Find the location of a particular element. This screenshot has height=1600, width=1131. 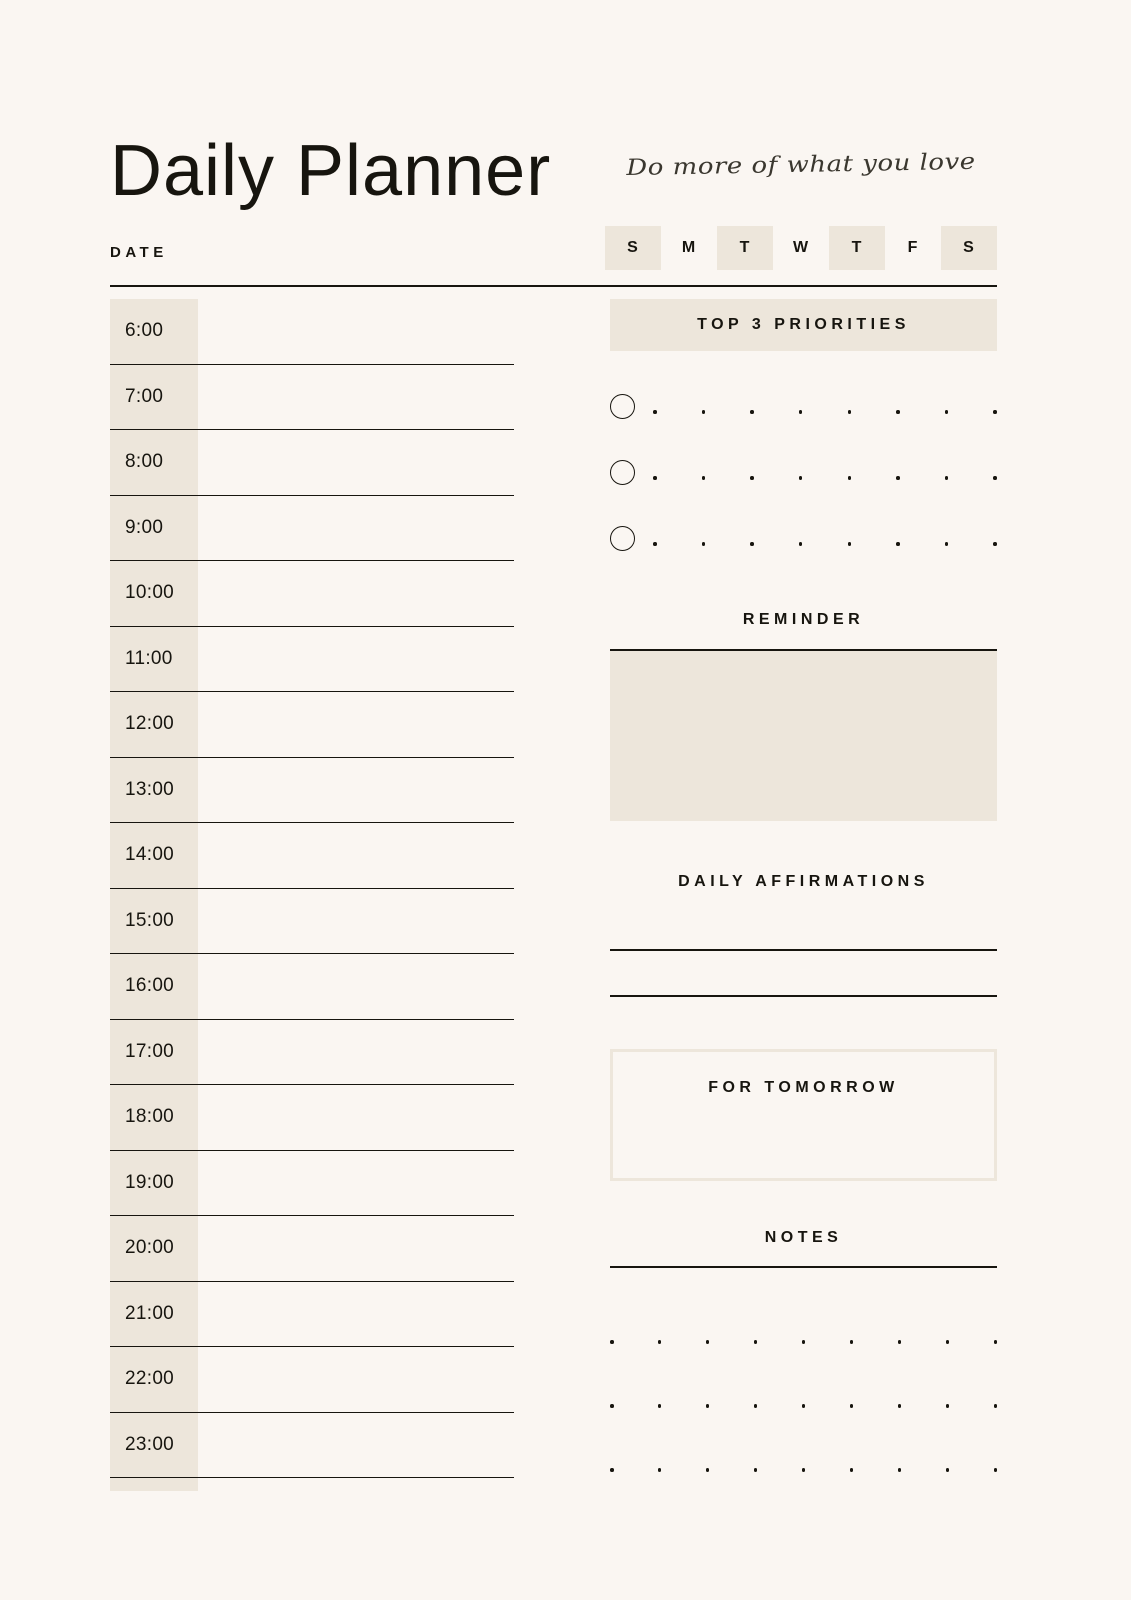

schedule-time-label: 6:00 is located at coordinates (144, 331).